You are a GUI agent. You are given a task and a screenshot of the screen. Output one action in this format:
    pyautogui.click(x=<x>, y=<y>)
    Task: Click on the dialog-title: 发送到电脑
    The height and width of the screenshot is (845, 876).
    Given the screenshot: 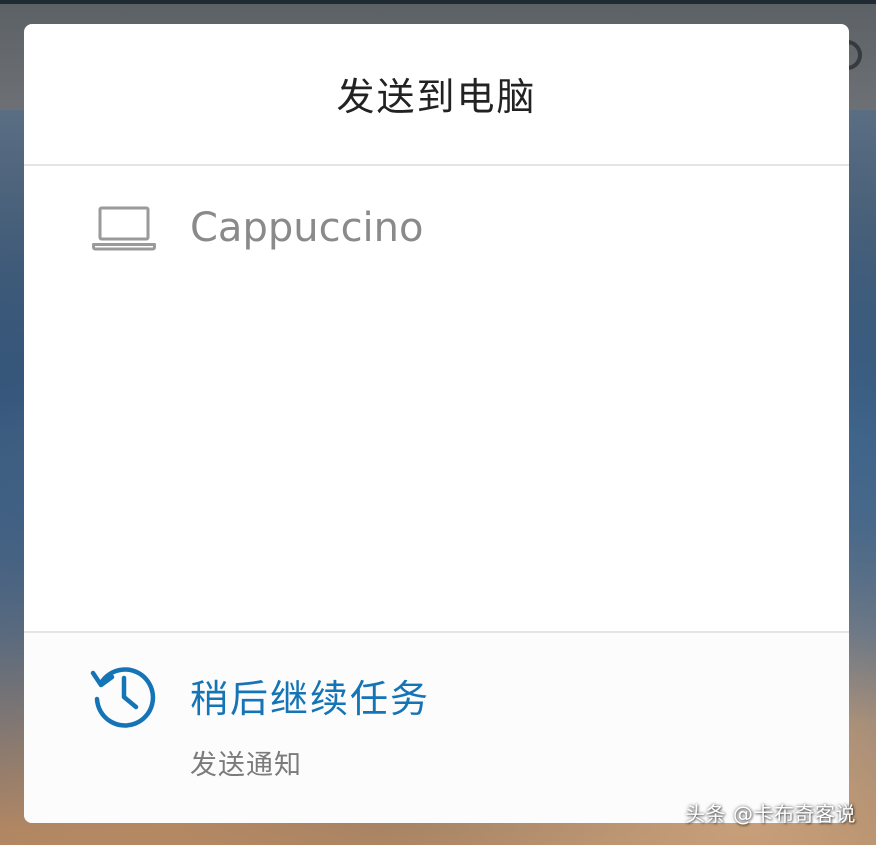 What is the action you would take?
    pyautogui.click(x=436, y=96)
    